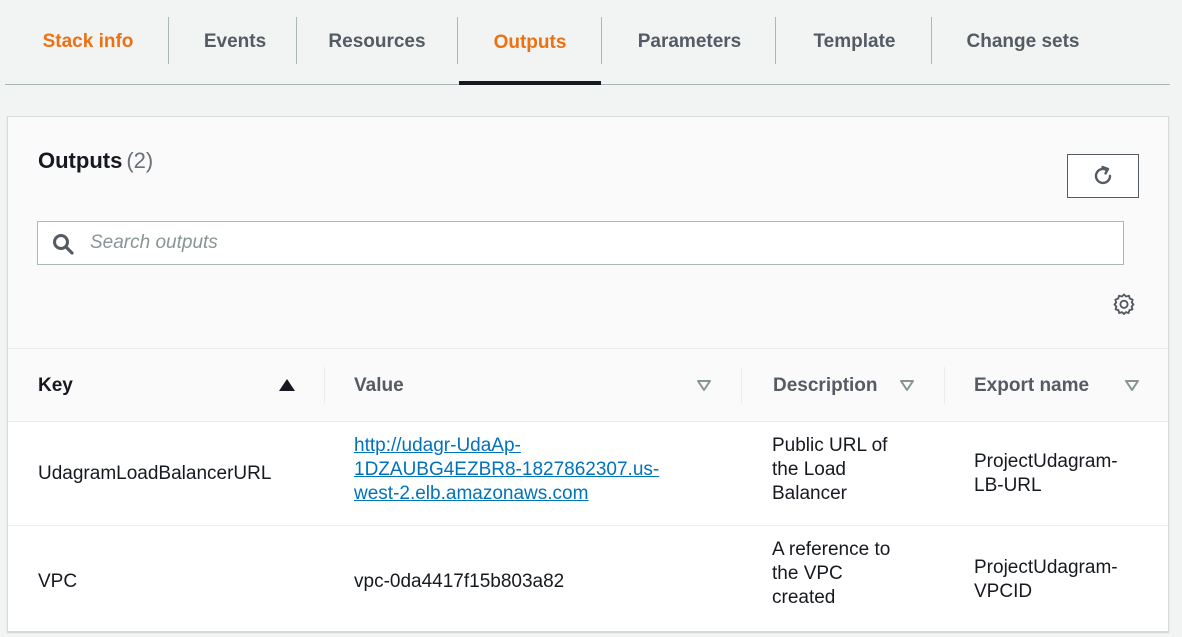  What do you see at coordinates (807, 573) in the screenshot?
I see `description-line: the VPC` at bounding box center [807, 573].